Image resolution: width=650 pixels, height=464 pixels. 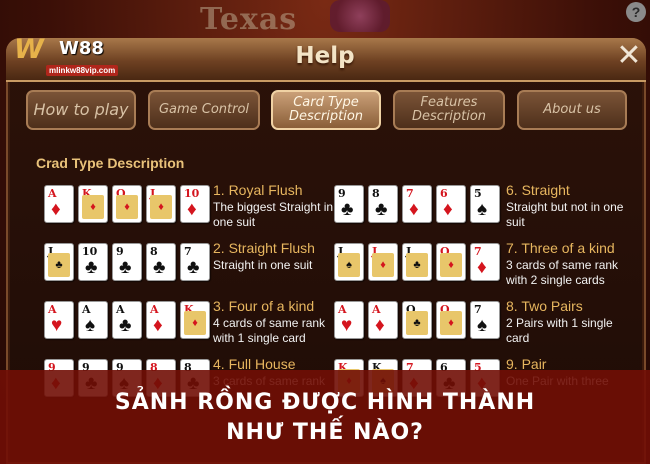 What do you see at coordinates (82, 70) in the screenshot?
I see `logo-url: mlinkw88vip.com` at bounding box center [82, 70].